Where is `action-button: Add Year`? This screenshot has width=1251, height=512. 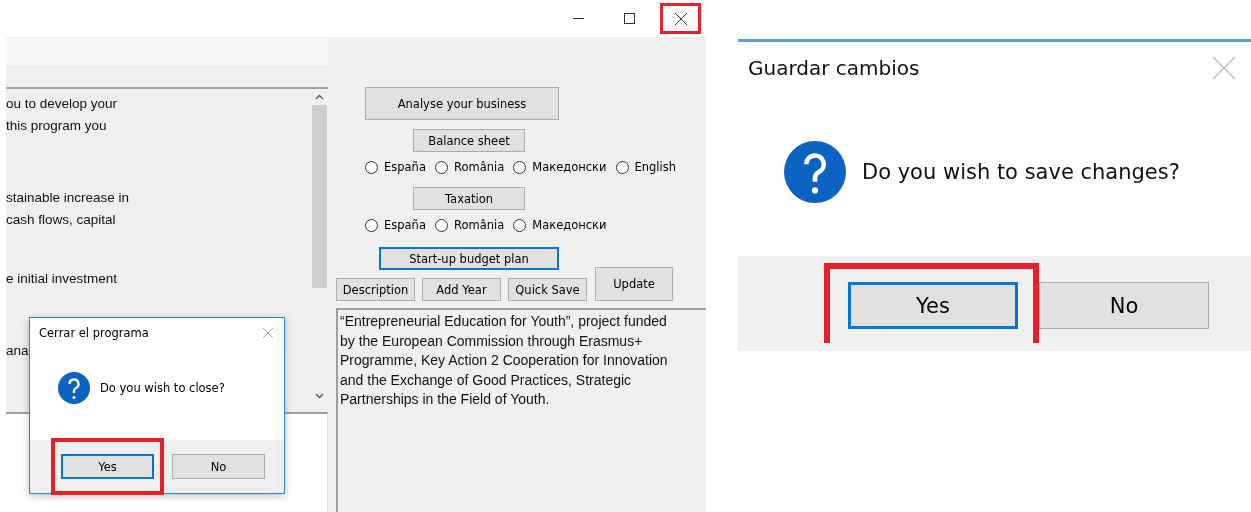
action-button: Add Year is located at coordinates (461, 289).